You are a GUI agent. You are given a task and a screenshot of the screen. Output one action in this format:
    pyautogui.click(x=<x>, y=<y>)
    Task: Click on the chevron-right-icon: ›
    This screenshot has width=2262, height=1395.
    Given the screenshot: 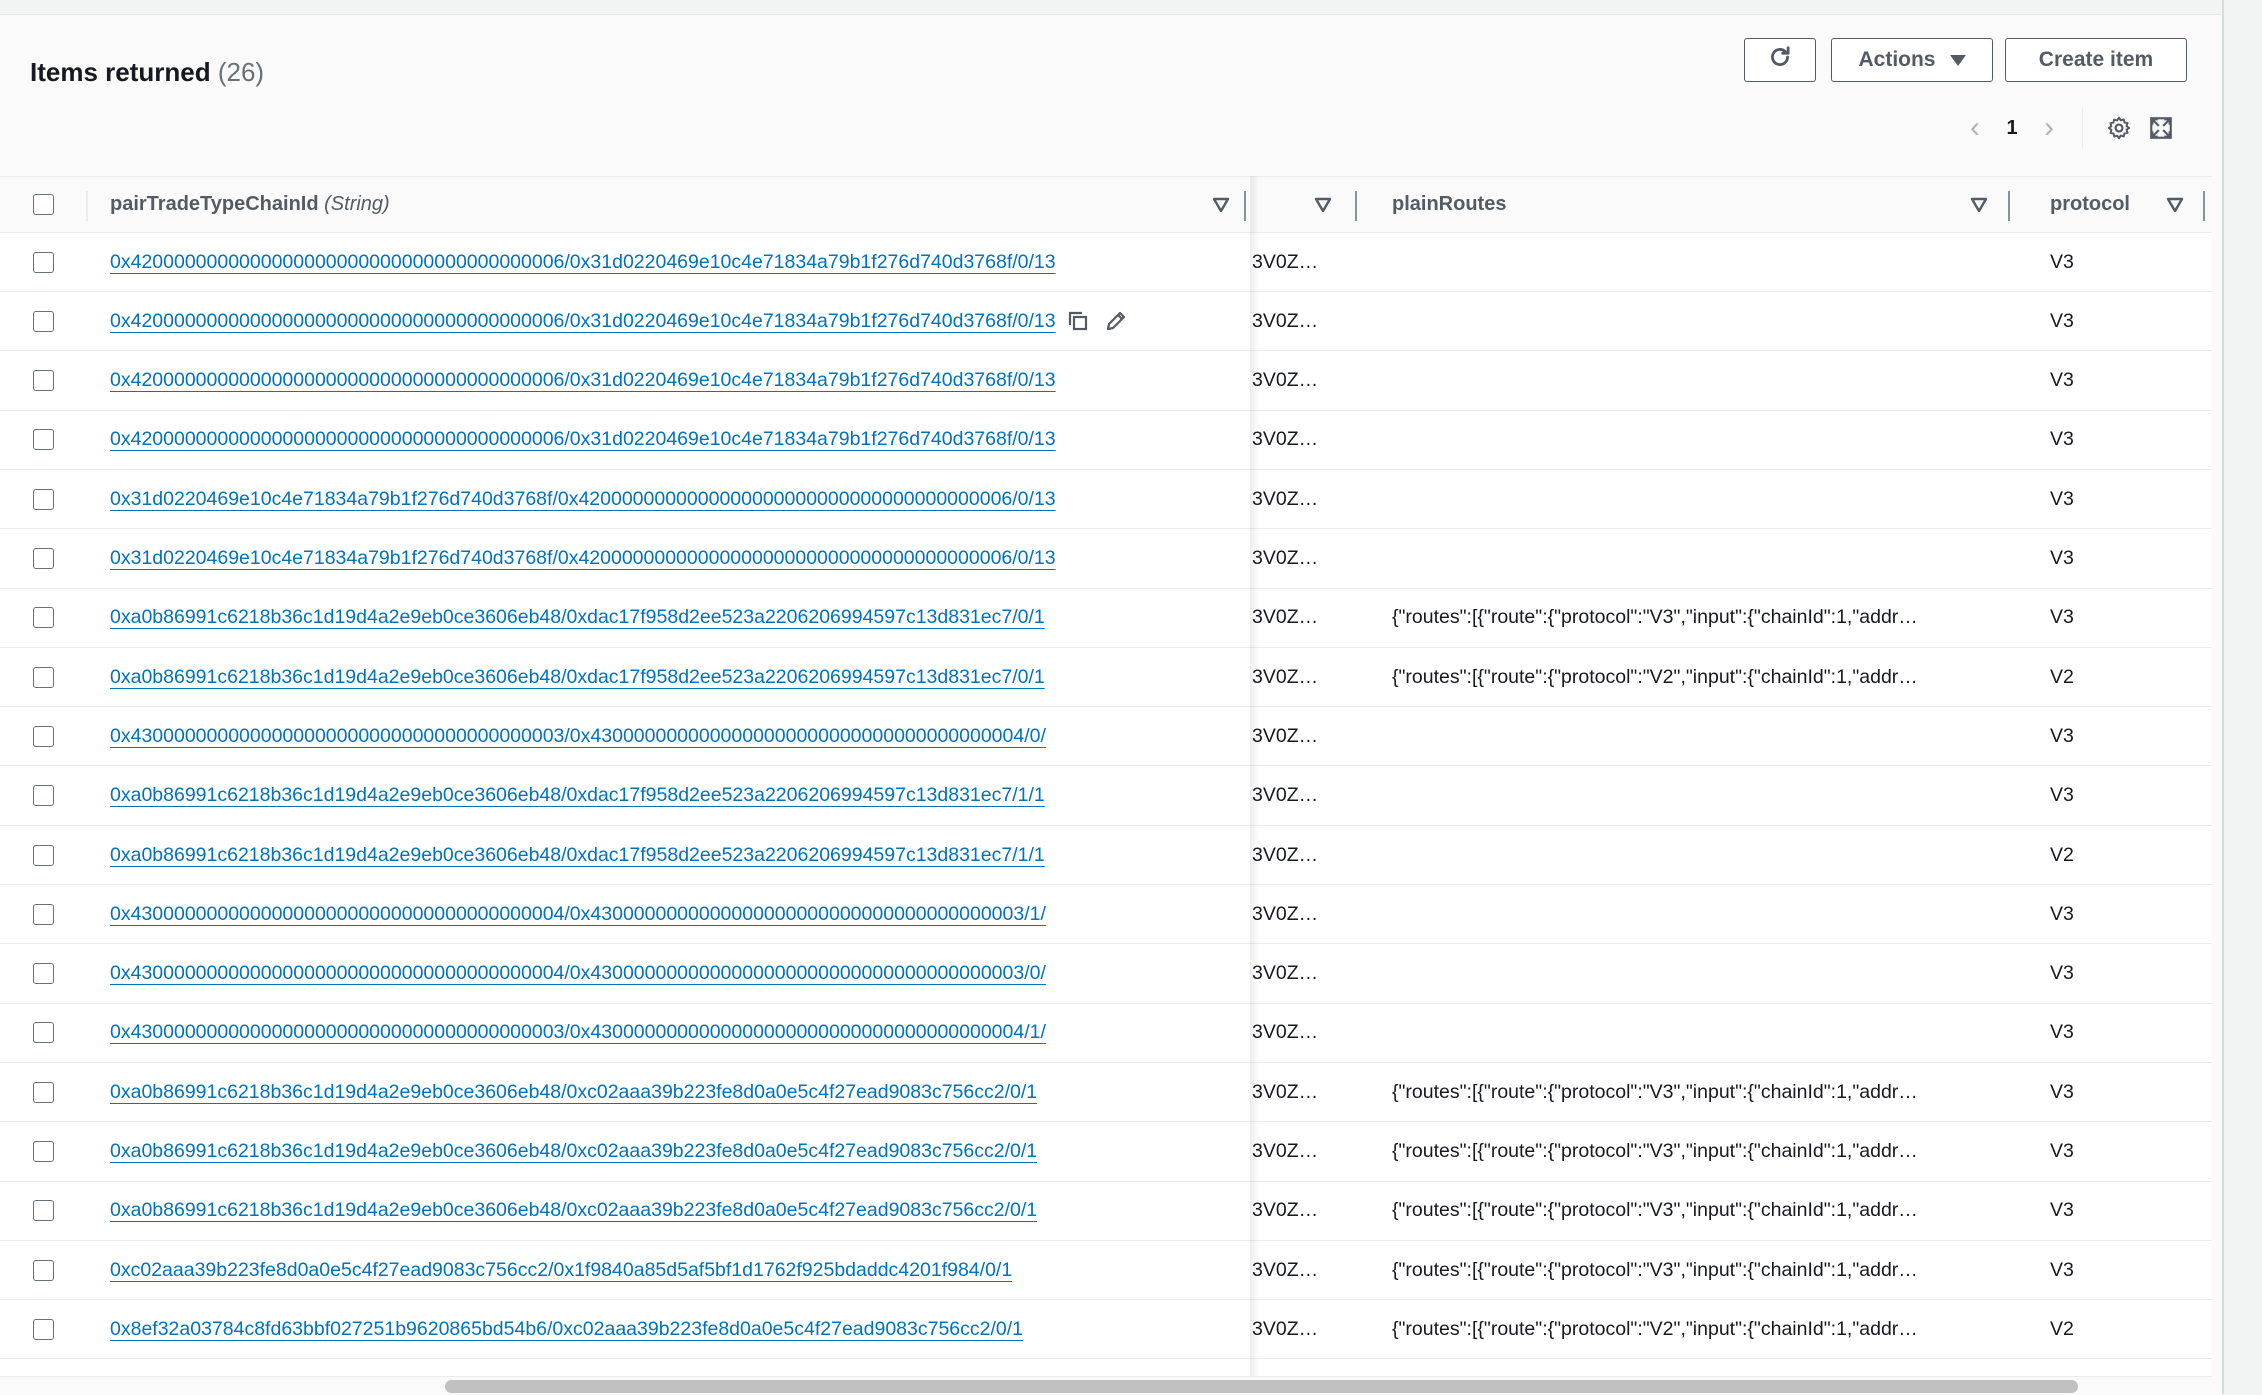 What is the action you would take?
    pyautogui.click(x=2049, y=128)
    